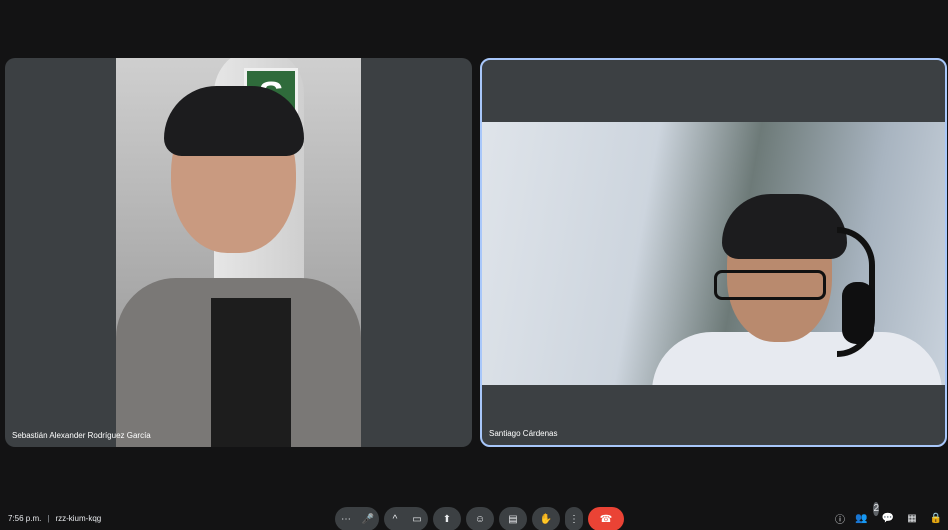  What do you see at coordinates (912, 518) in the screenshot?
I see `activities-icon: ▦` at bounding box center [912, 518].